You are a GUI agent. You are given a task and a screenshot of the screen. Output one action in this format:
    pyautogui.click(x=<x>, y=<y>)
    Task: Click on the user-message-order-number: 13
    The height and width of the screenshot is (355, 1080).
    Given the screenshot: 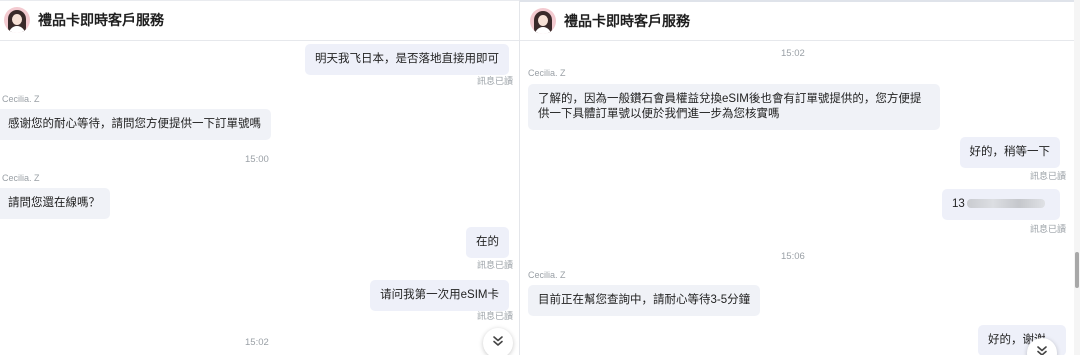 What is the action you would take?
    pyautogui.click(x=1001, y=204)
    